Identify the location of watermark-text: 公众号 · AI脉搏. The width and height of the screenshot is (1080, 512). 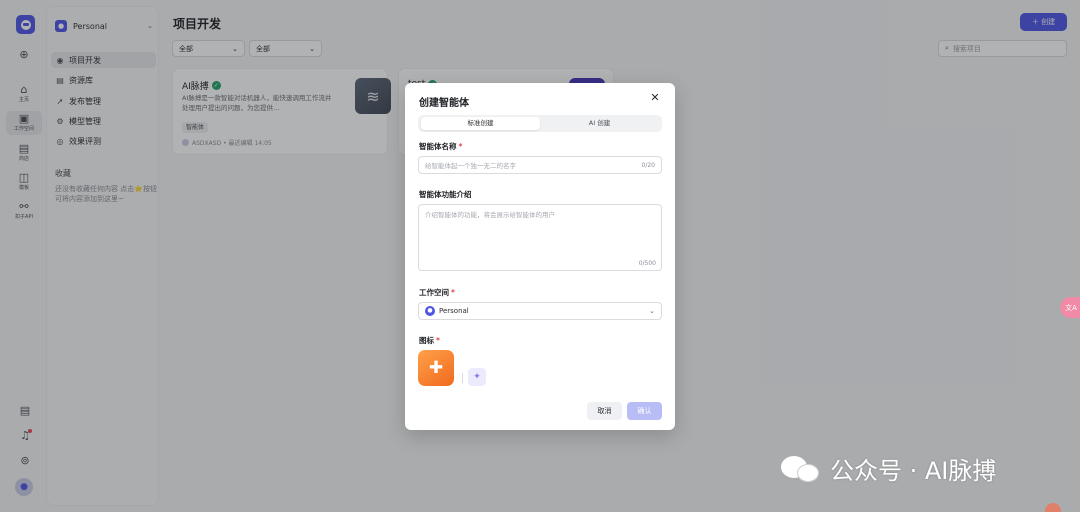
(913, 471).